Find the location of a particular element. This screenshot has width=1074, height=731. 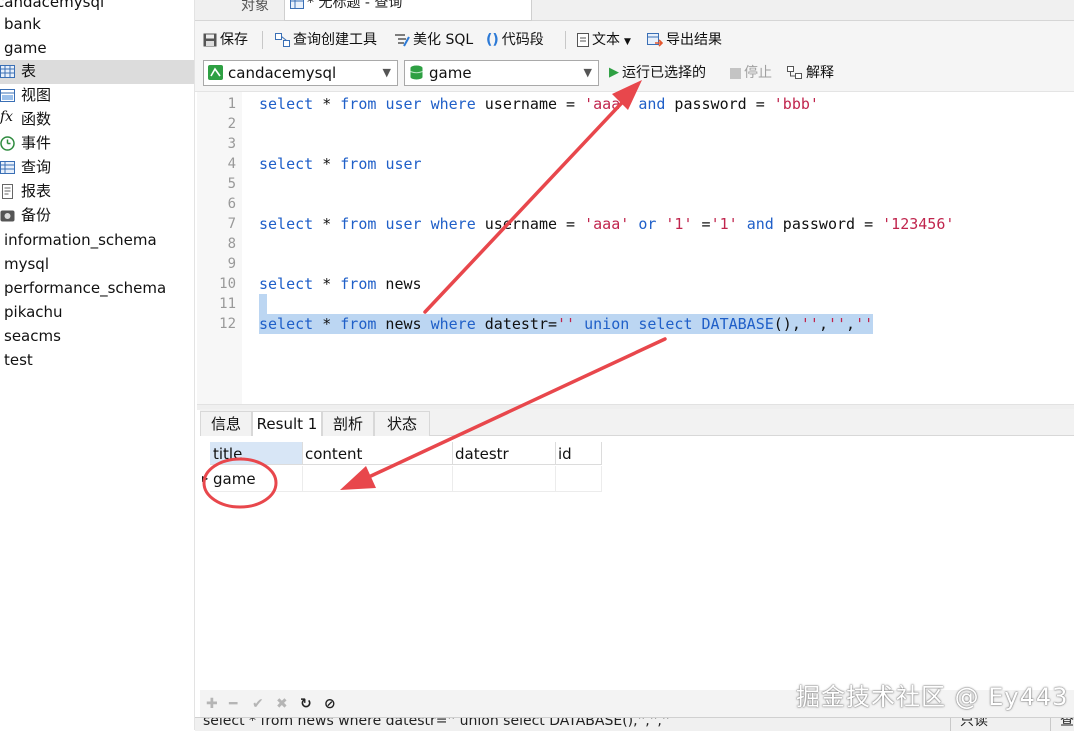

tree-label: bank is located at coordinates (22, 24).